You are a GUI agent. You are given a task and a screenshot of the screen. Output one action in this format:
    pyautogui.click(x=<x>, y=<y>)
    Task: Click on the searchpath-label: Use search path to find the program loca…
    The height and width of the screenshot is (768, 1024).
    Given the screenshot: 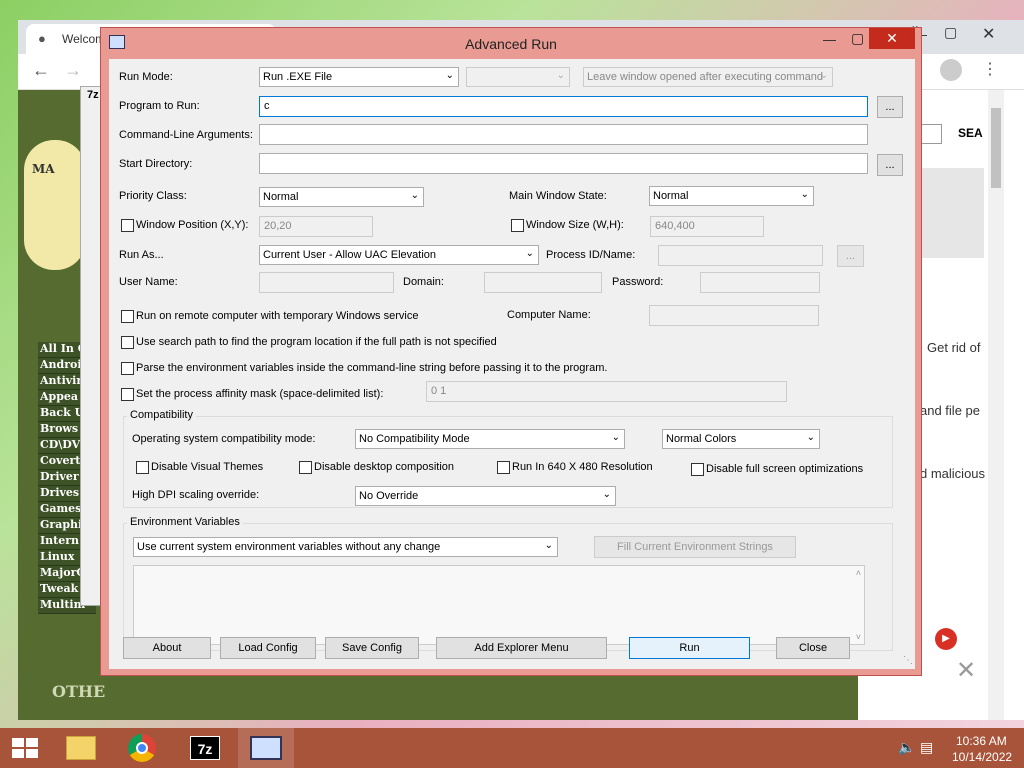 What is the action you would take?
    pyautogui.click(x=316, y=342)
    